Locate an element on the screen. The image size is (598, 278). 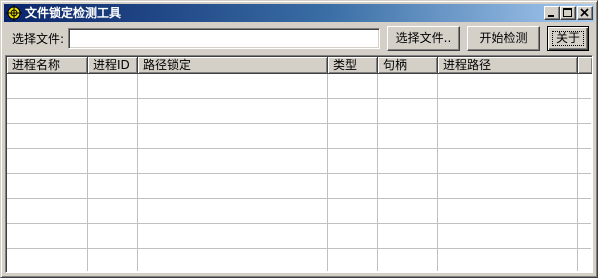
column-header-process-name: 进程名称 is located at coordinates (47, 65).